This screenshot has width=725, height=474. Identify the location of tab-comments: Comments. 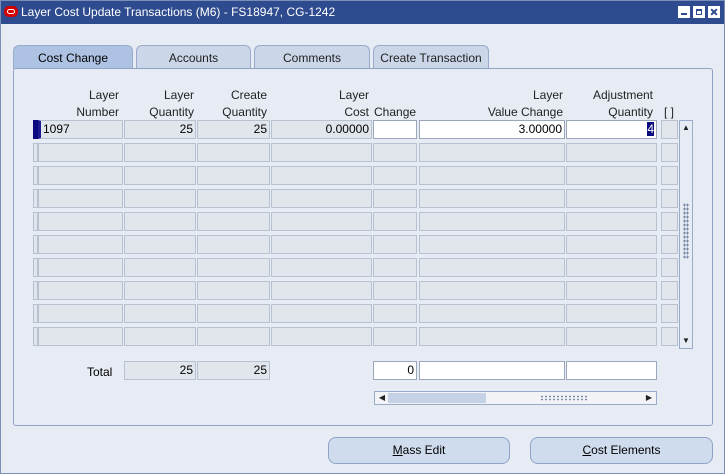
(312, 57).